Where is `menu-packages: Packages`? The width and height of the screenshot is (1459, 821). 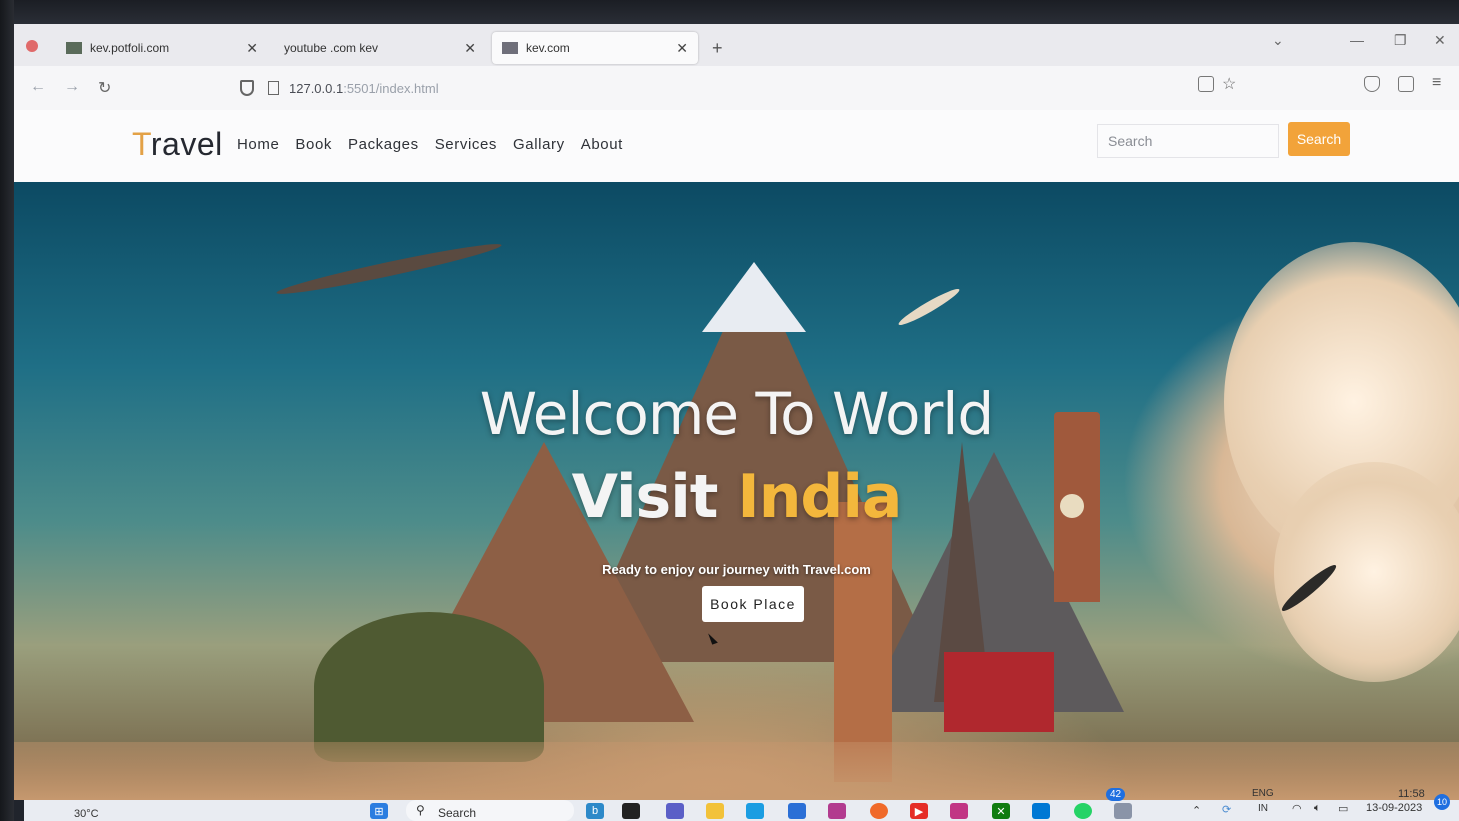
menu-packages: Packages is located at coordinates (383, 144).